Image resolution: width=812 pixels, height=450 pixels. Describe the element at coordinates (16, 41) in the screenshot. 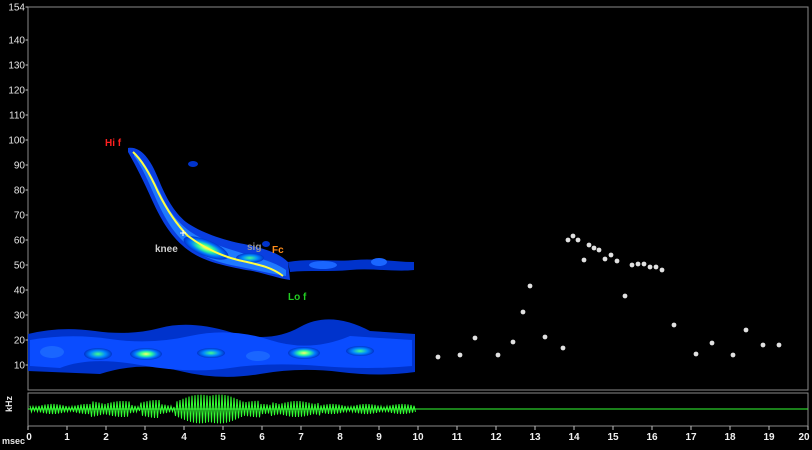

I see `y-tick-label: 140` at that location.